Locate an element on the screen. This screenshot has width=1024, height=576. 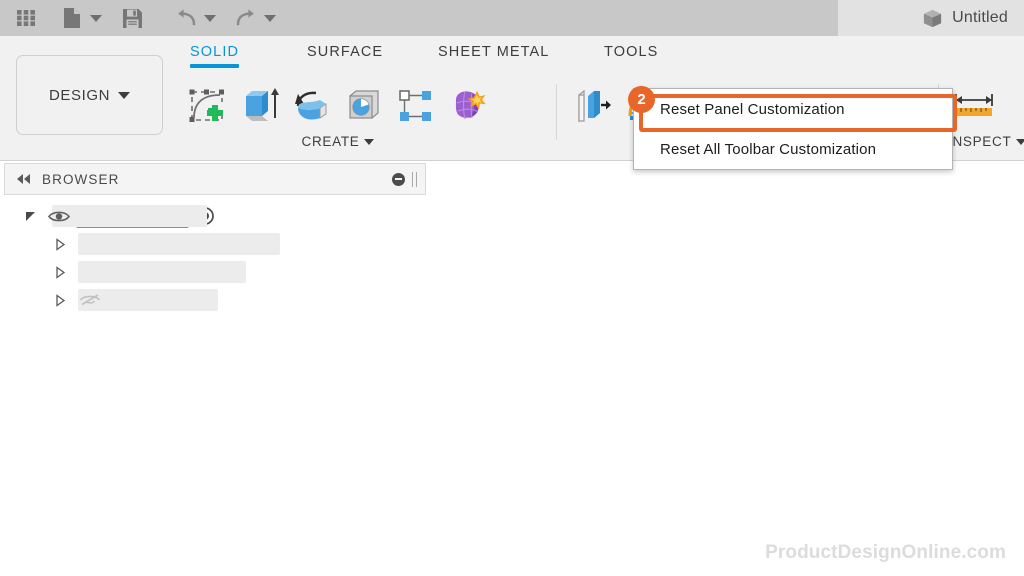
press-pull-tool is located at coordinates (592, 106).